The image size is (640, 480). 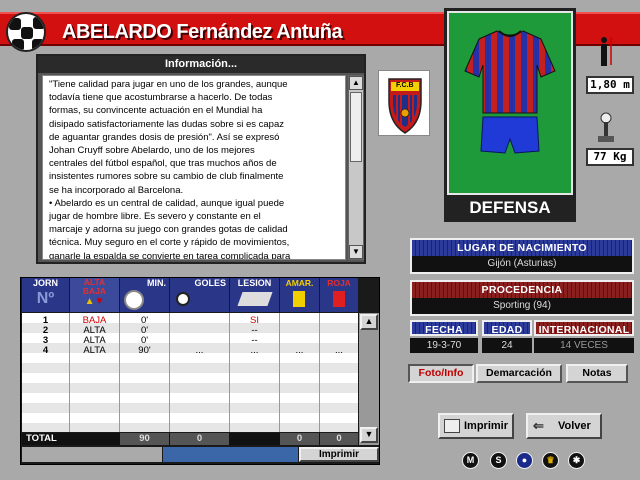 What do you see at coordinates (519, 373) in the screenshot?
I see `tab-demarcacion: Demarcación` at bounding box center [519, 373].